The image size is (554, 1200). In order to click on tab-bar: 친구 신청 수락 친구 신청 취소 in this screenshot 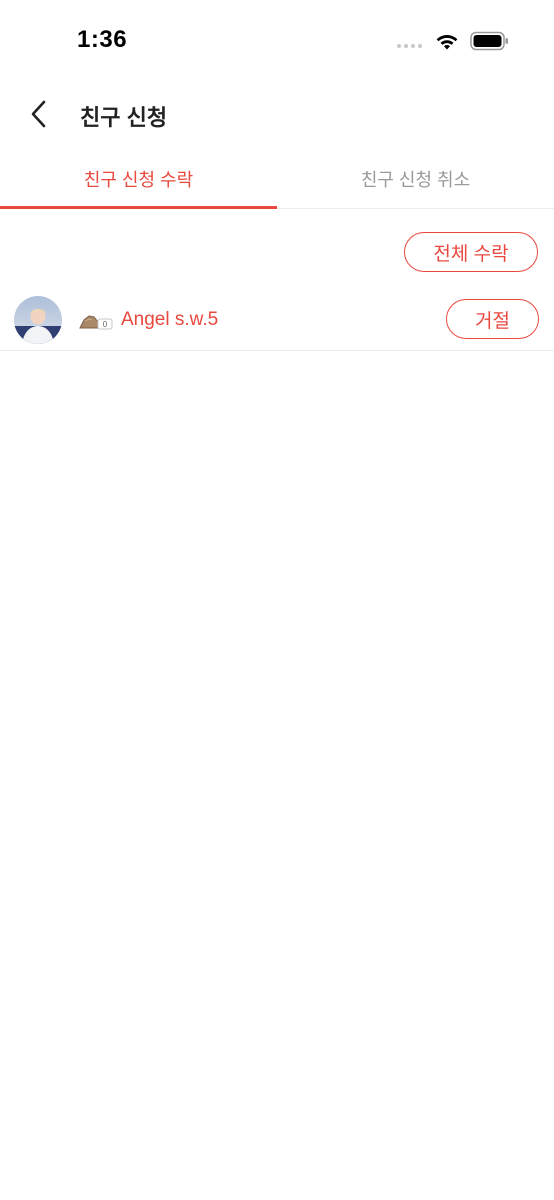, I will do `click(277, 179)`.